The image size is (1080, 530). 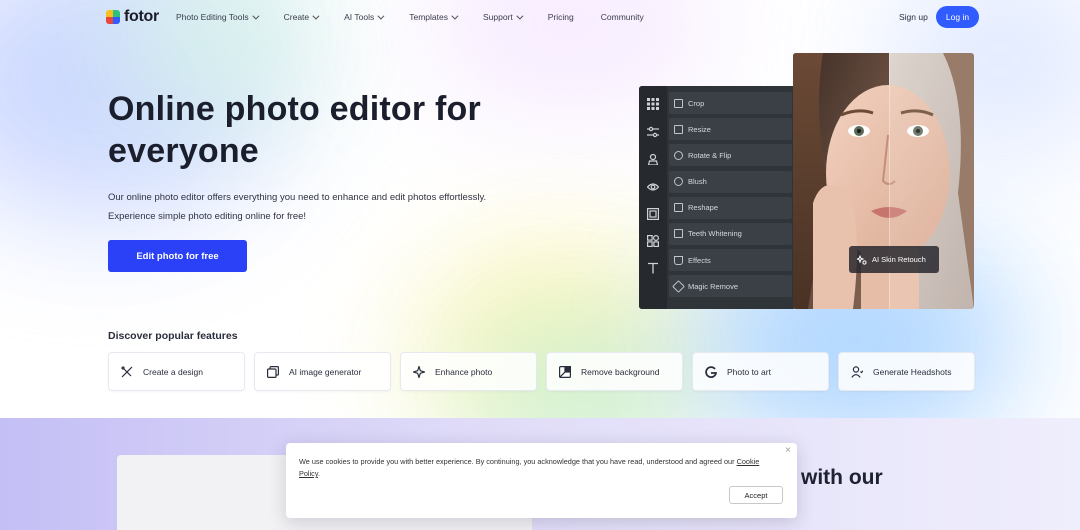 What do you see at coordinates (699, 129) in the screenshot?
I see `tool-label: Resize` at bounding box center [699, 129].